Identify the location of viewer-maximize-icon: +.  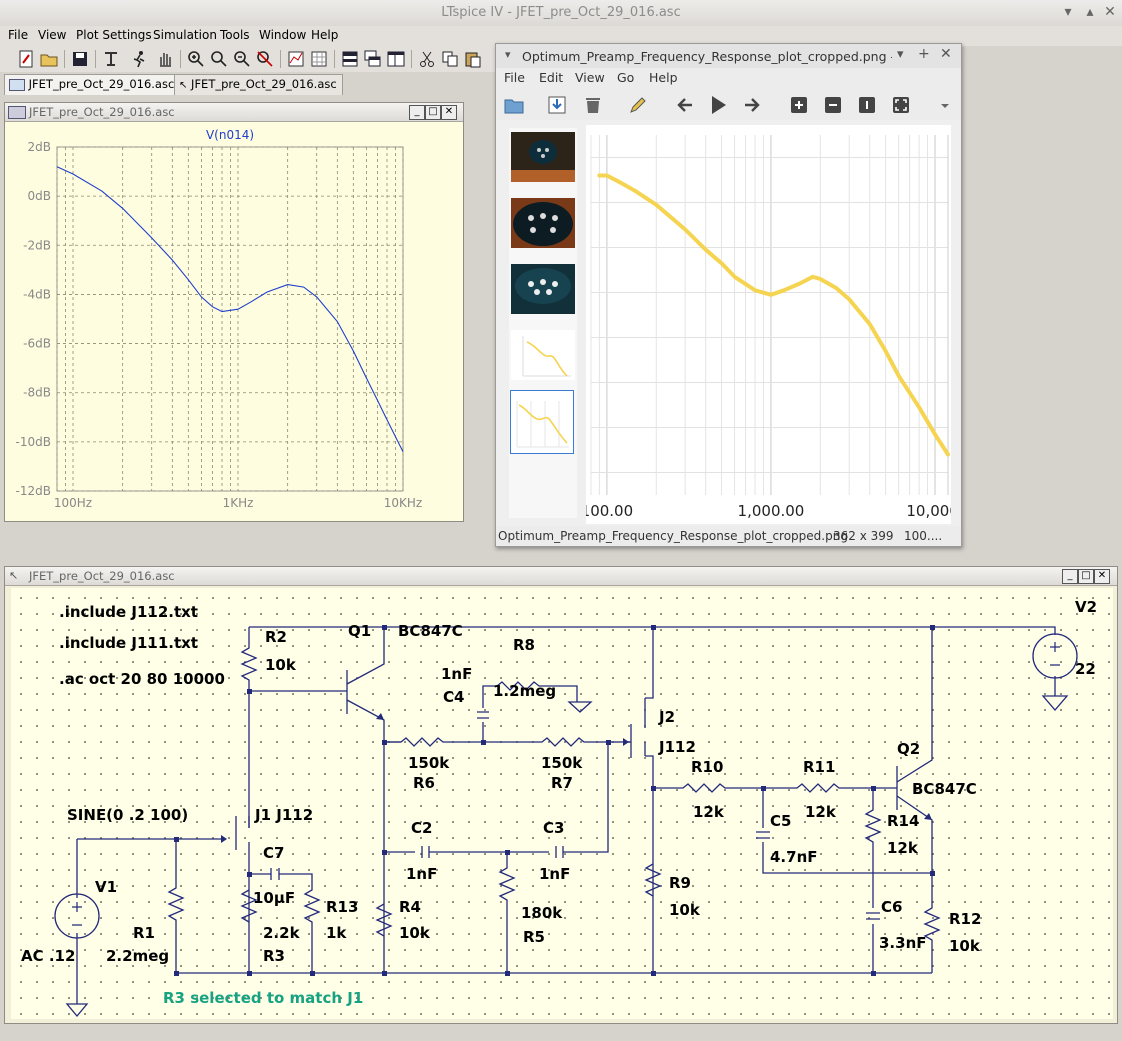
(924, 54).